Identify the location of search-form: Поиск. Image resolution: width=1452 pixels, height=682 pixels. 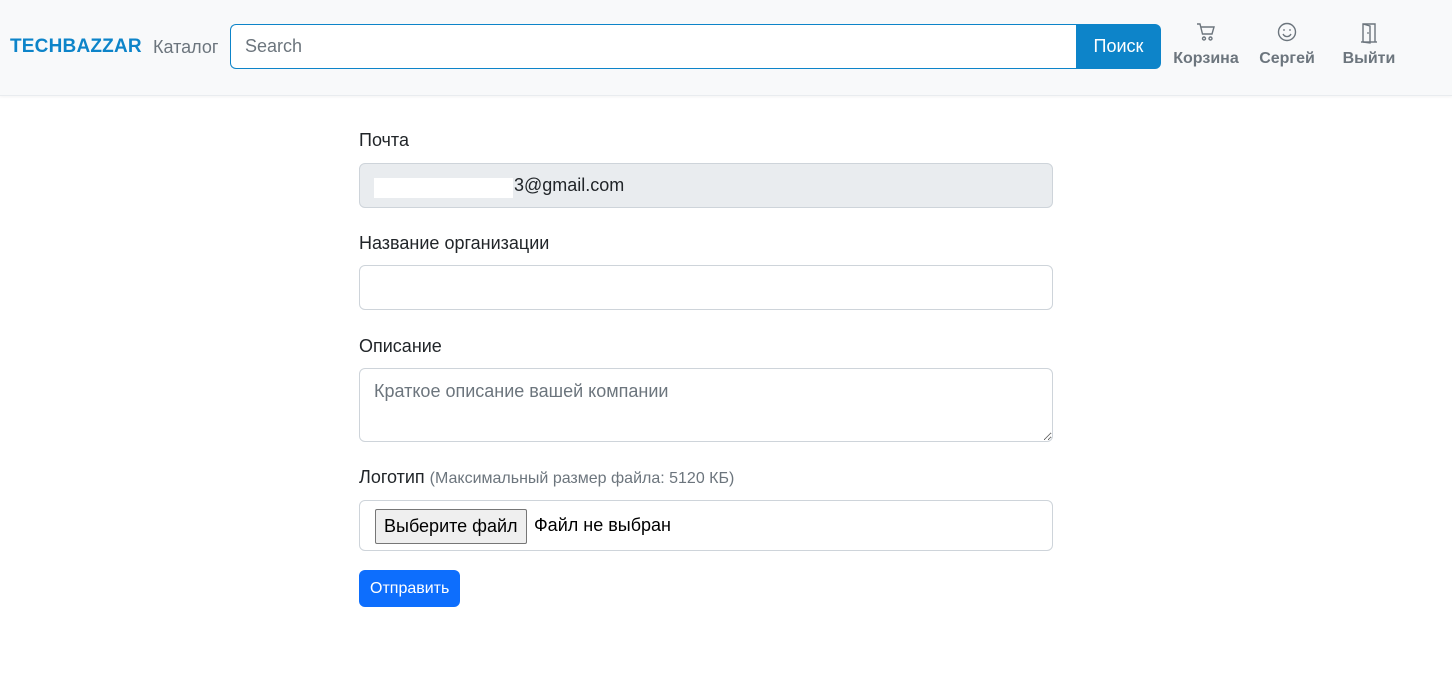
(695, 46).